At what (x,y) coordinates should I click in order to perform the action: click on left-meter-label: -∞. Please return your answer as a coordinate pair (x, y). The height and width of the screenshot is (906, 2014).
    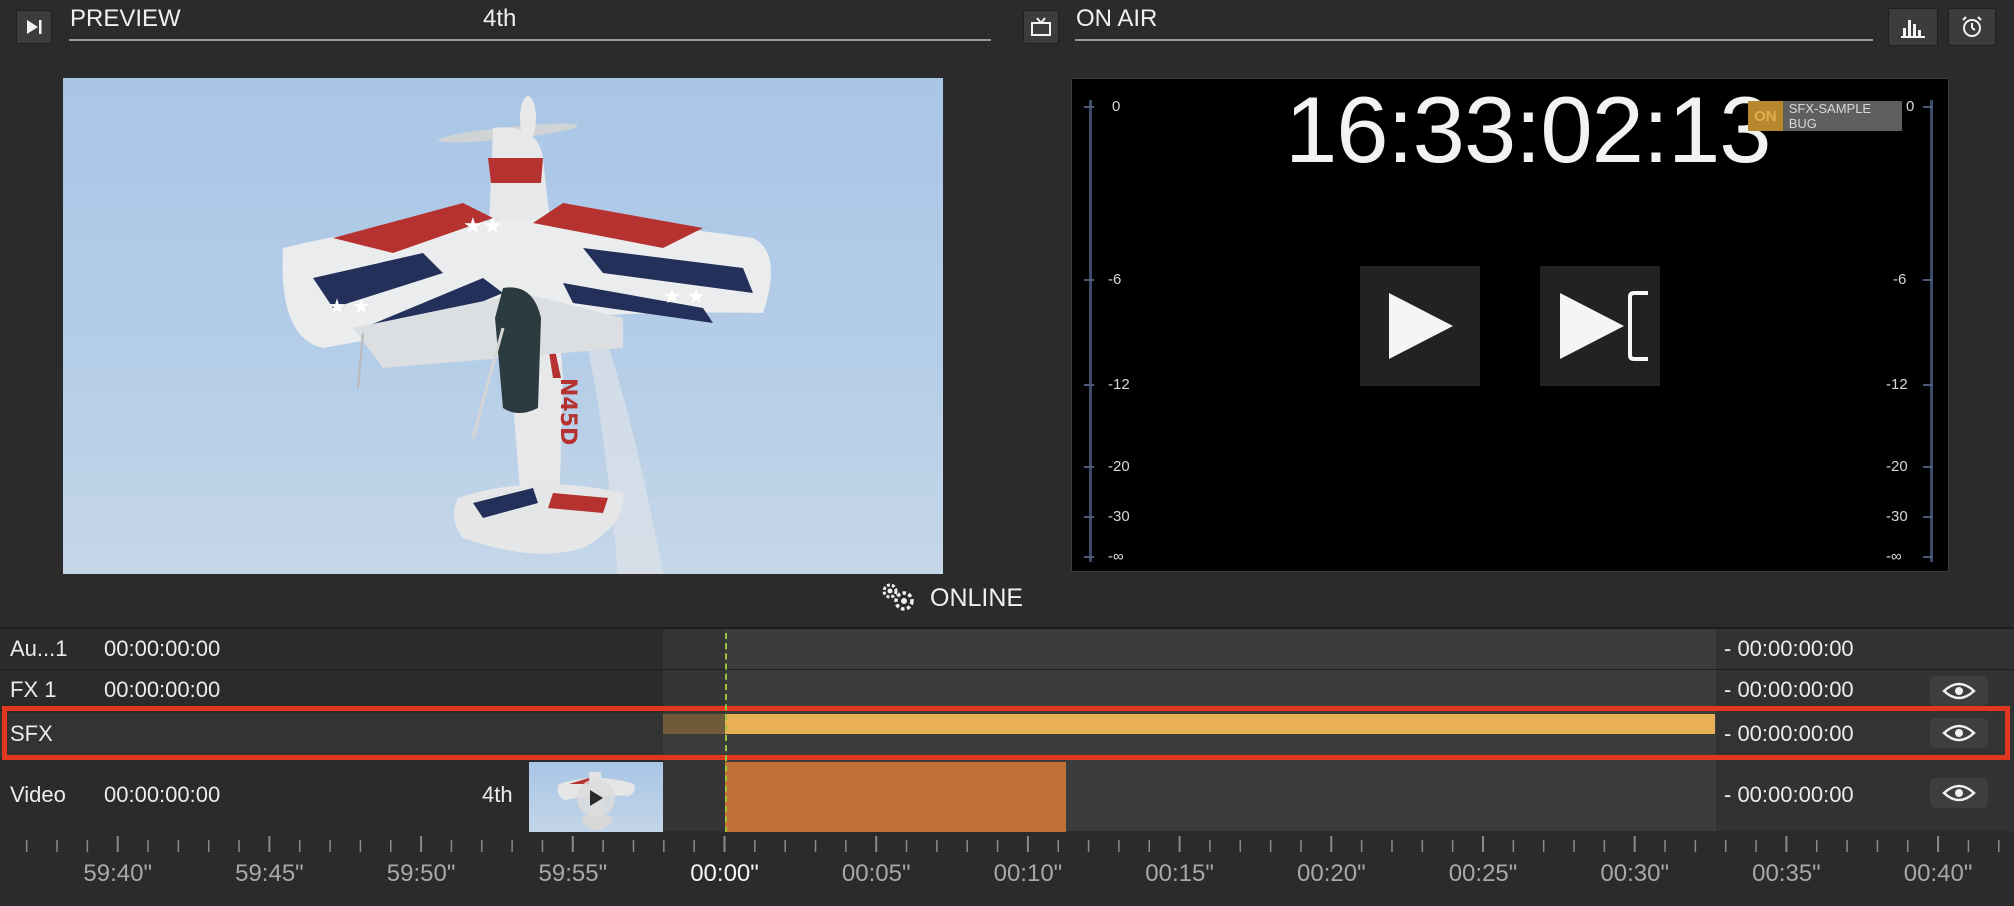
    Looking at the image, I should click on (1116, 556).